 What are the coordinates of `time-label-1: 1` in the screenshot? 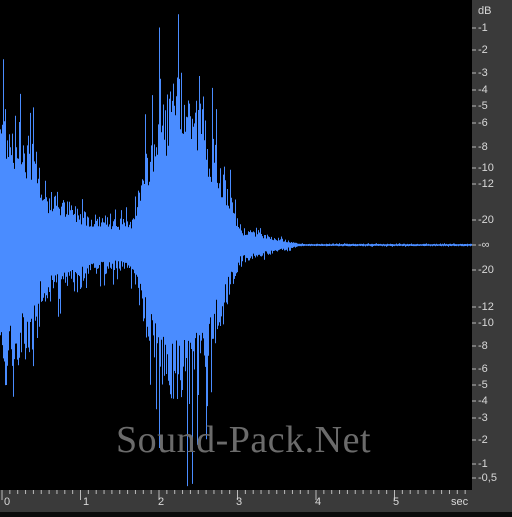 It's located at (86, 502).